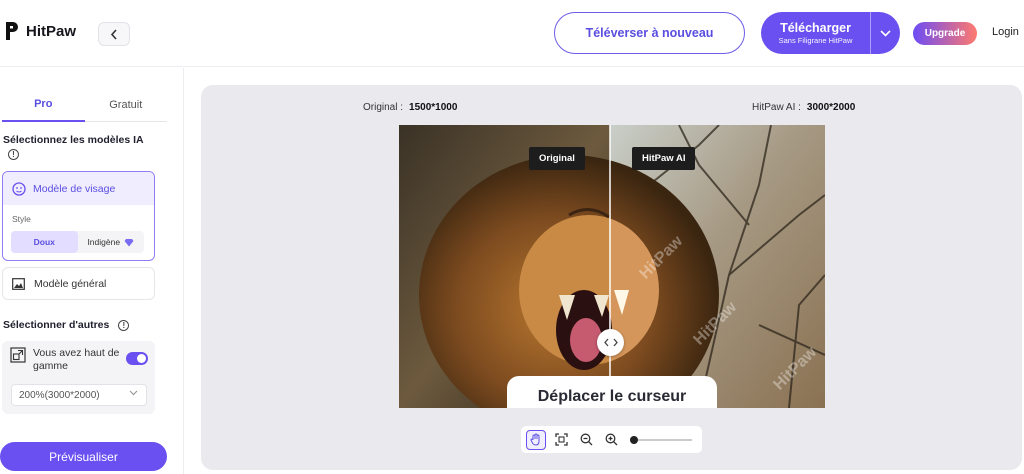  What do you see at coordinates (661, 440) in the screenshot?
I see `zoom-slider` at bounding box center [661, 440].